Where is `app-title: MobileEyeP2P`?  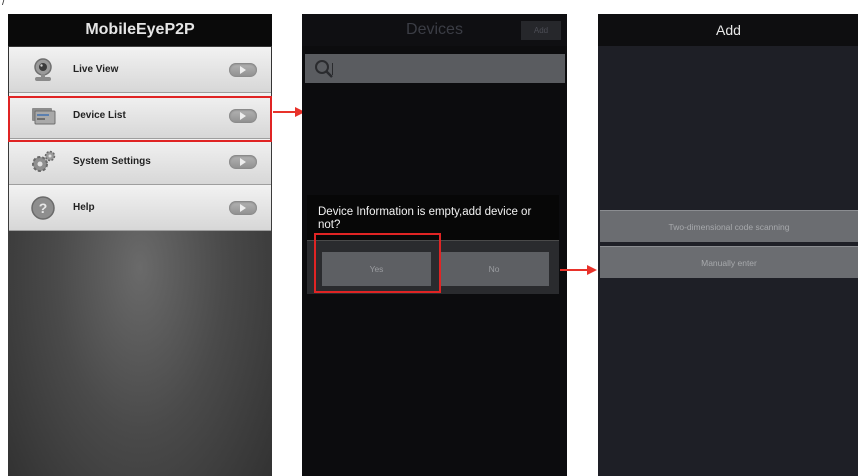 app-title: MobileEyeP2P is located at coordinates (140, 30).